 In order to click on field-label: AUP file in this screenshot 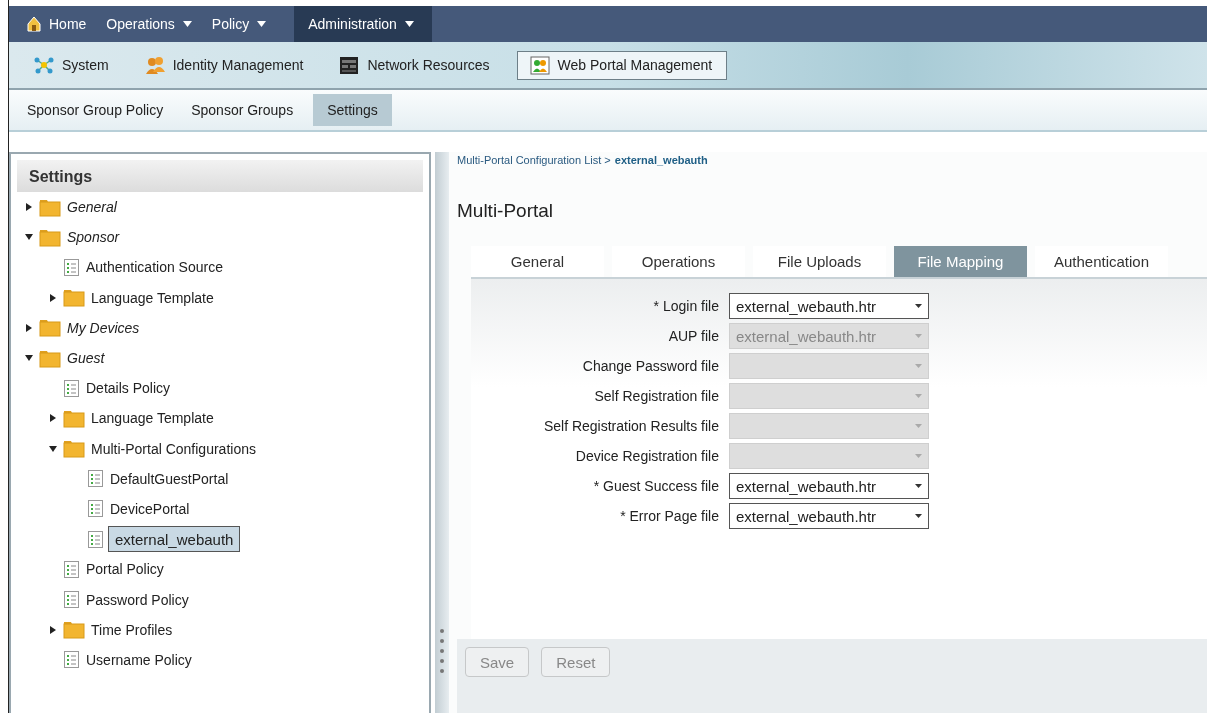, I will do `click(693, 336)`.